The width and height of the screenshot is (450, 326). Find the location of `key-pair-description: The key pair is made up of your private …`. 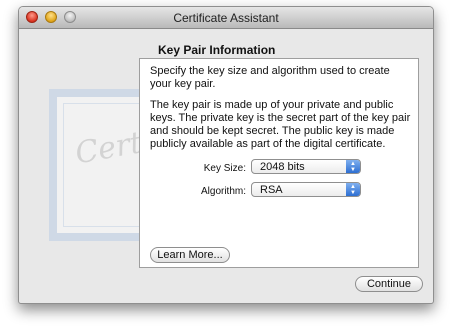

key-pair-description: The key pair is made up of your private … is located at coordinates (280, 124).